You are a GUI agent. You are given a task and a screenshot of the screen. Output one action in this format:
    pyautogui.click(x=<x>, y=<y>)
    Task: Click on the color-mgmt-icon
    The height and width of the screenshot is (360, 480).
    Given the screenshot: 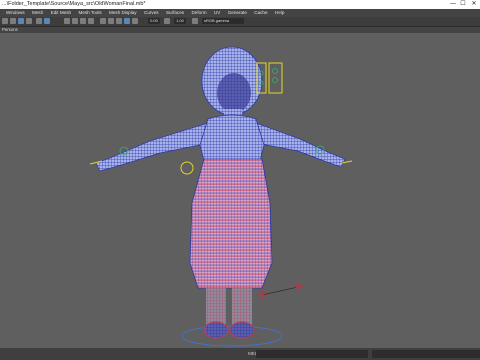 What is the action you would take?
    pyautogui.click(x=195, y=21)
    